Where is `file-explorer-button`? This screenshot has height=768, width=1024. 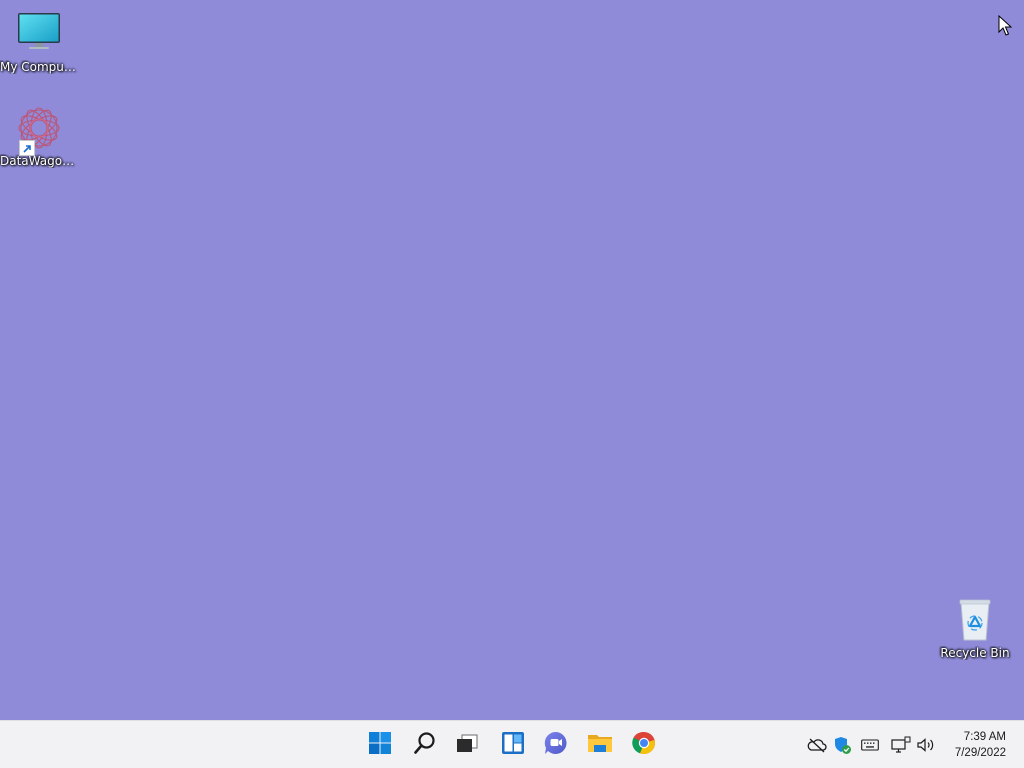 file-explorer-button is located at coordinates (600, 745).